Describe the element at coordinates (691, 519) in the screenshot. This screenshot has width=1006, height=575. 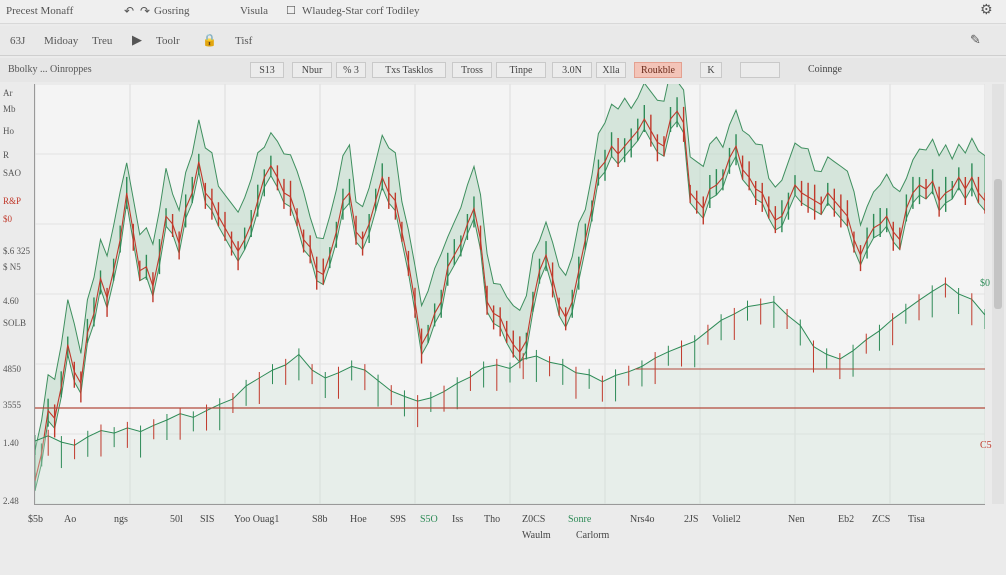
I see `x-axis-label: 2JS` at that location.